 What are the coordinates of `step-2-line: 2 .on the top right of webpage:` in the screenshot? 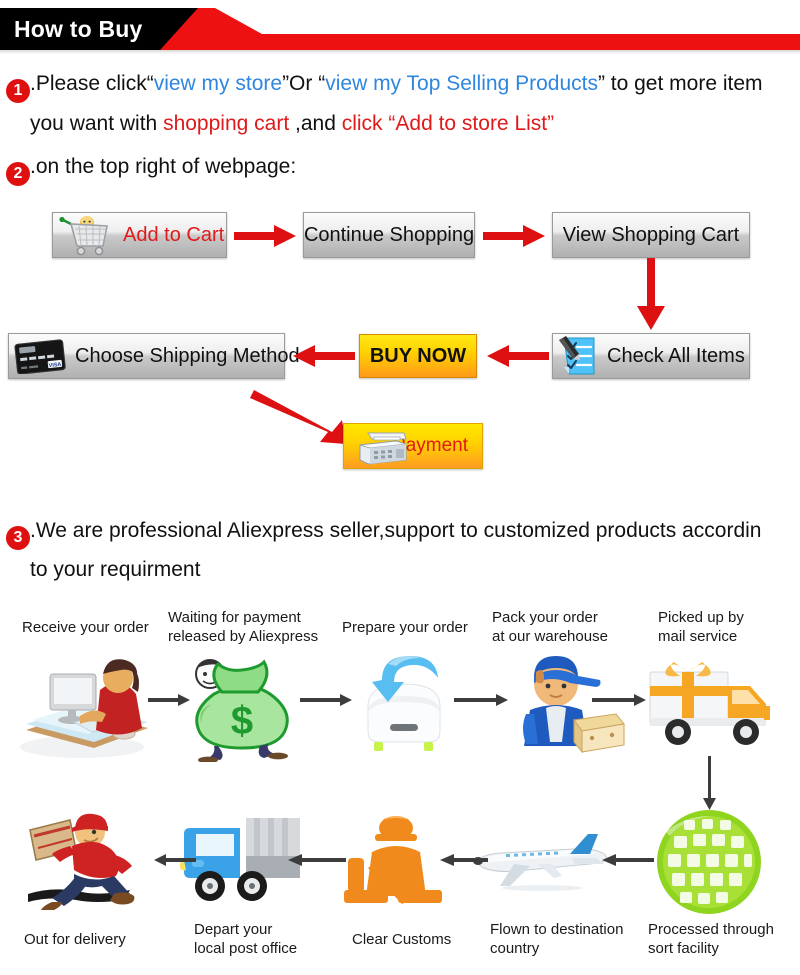 It's located at (151, 170).